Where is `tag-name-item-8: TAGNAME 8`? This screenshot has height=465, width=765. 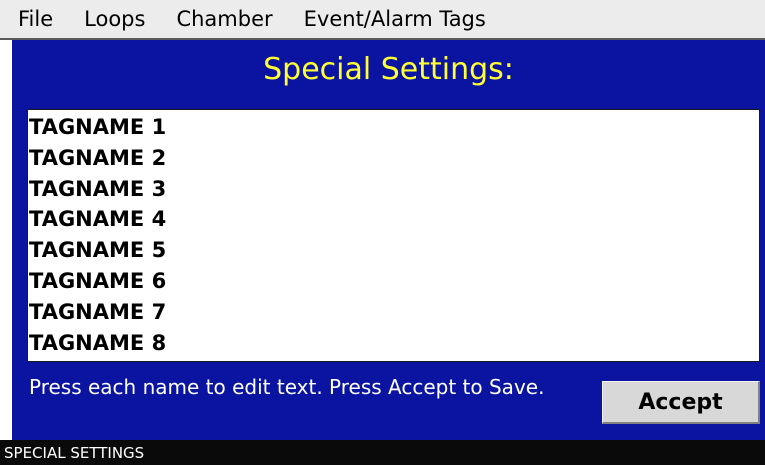 tag-name-item-8: TAGNAME 8 is located at coordinates (393, 343).